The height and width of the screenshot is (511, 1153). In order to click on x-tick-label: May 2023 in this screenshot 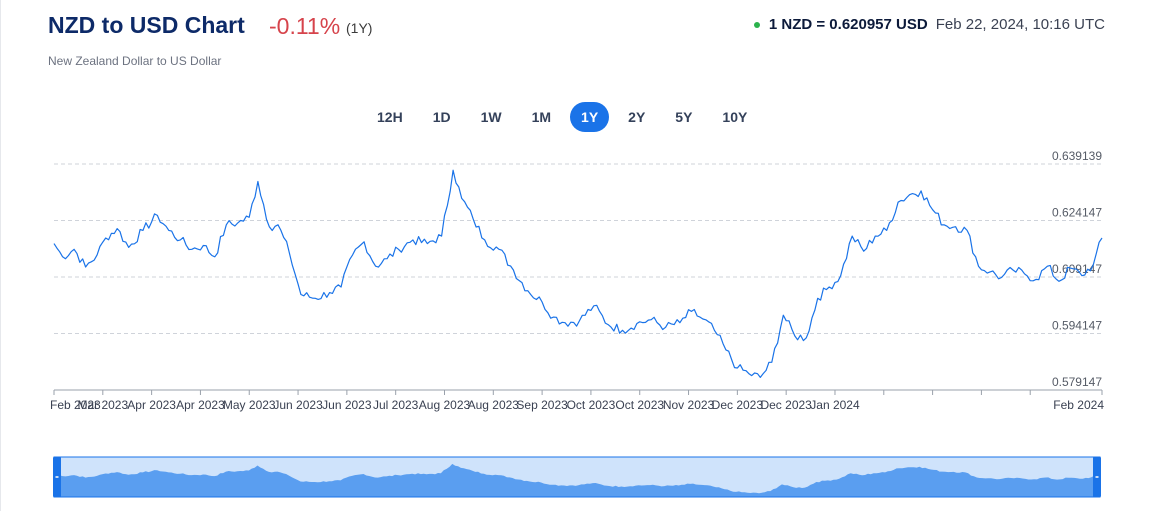, I will do `click(249, 405)`.